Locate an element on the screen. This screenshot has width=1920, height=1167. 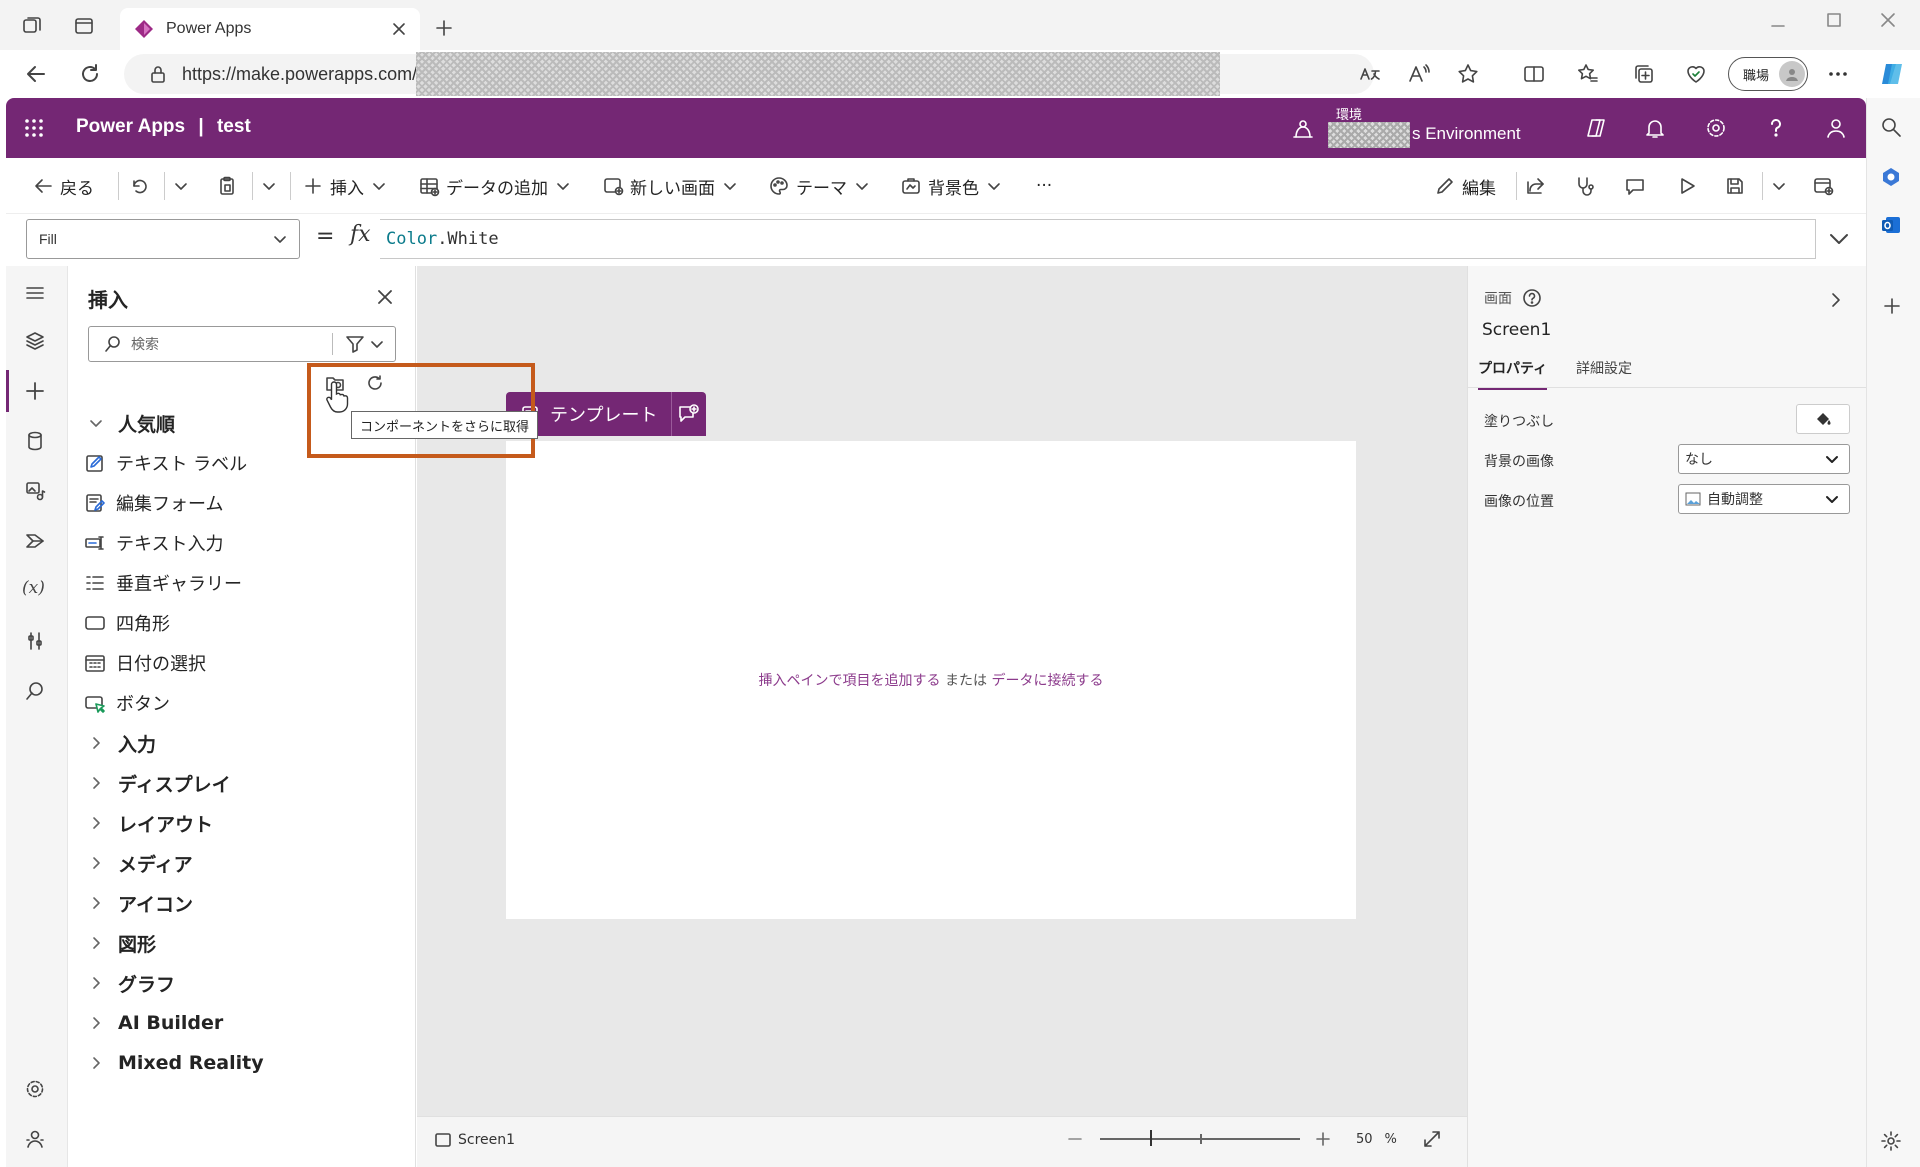
property-selector: Fill is located at coordinates (163, 239).